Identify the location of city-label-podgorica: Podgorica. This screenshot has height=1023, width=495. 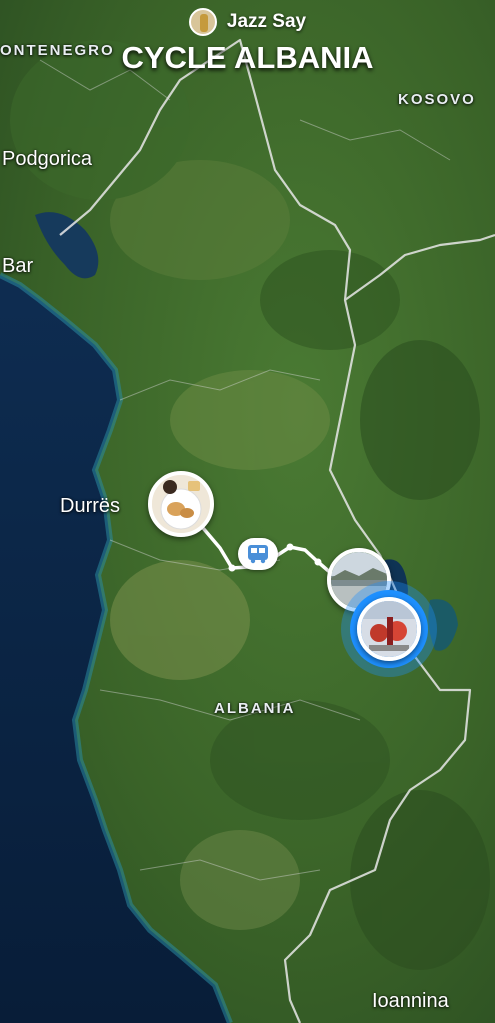
(47, 159).